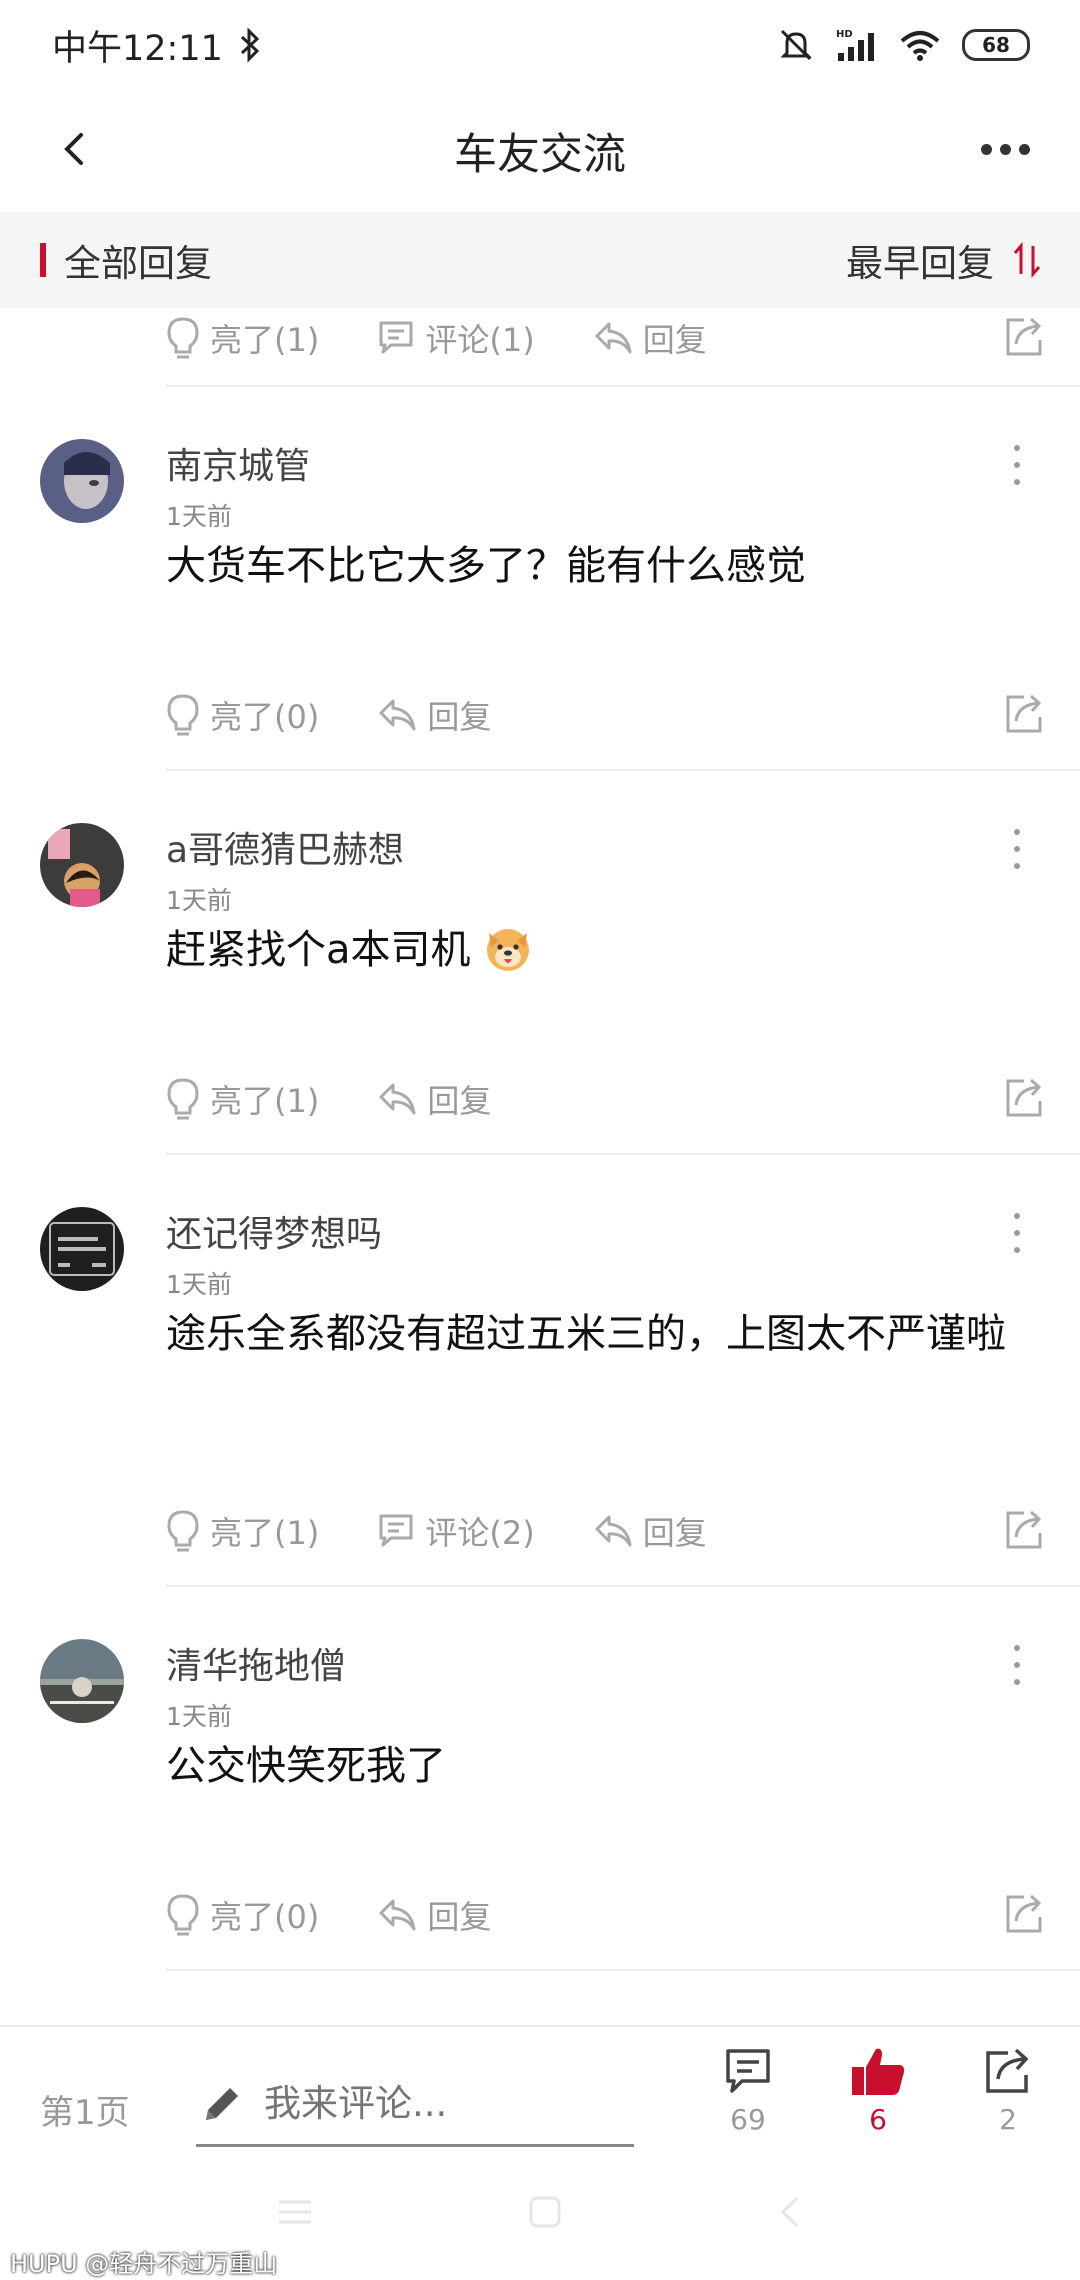 This screenshot has width=1080, height=2280. I want to click on section-title-group: 全部回复, so click(126, 260).